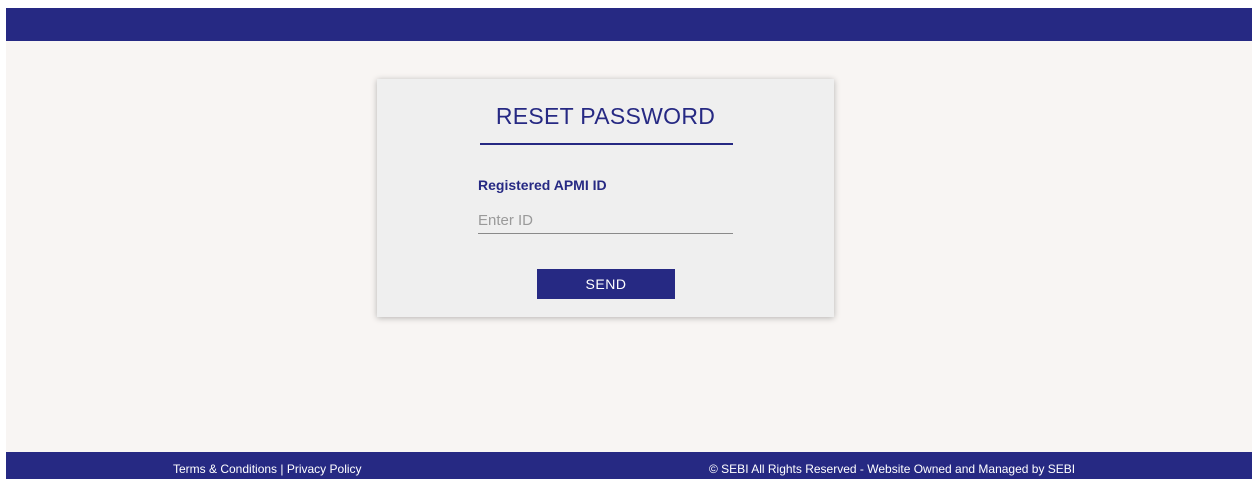 Image resolution: width=1252 pixels, height=479 pixels. Describe the element at coordinates (605, 220) in the screenshot. I see `apmi-id-input` at that location.